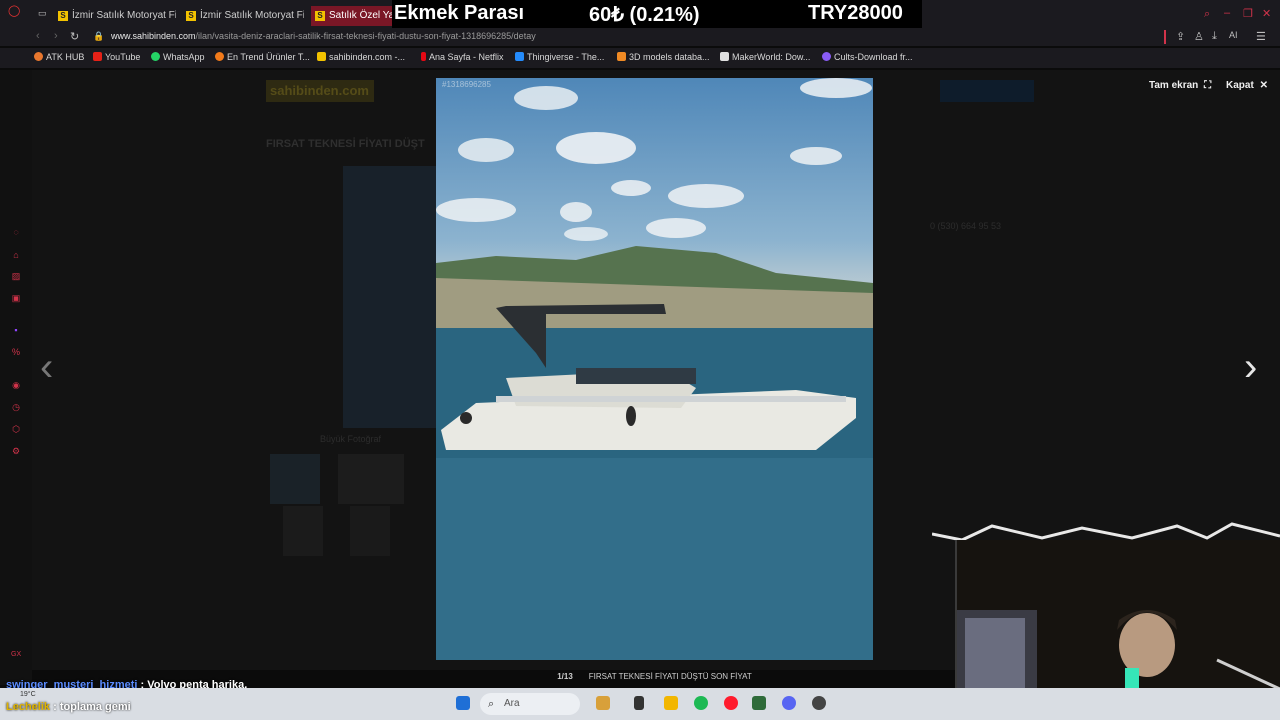  What do you see at coordinates (1261, 36) in the screenshot?
I see `menu-icon: ☰` at bounding box center [1261, 36].